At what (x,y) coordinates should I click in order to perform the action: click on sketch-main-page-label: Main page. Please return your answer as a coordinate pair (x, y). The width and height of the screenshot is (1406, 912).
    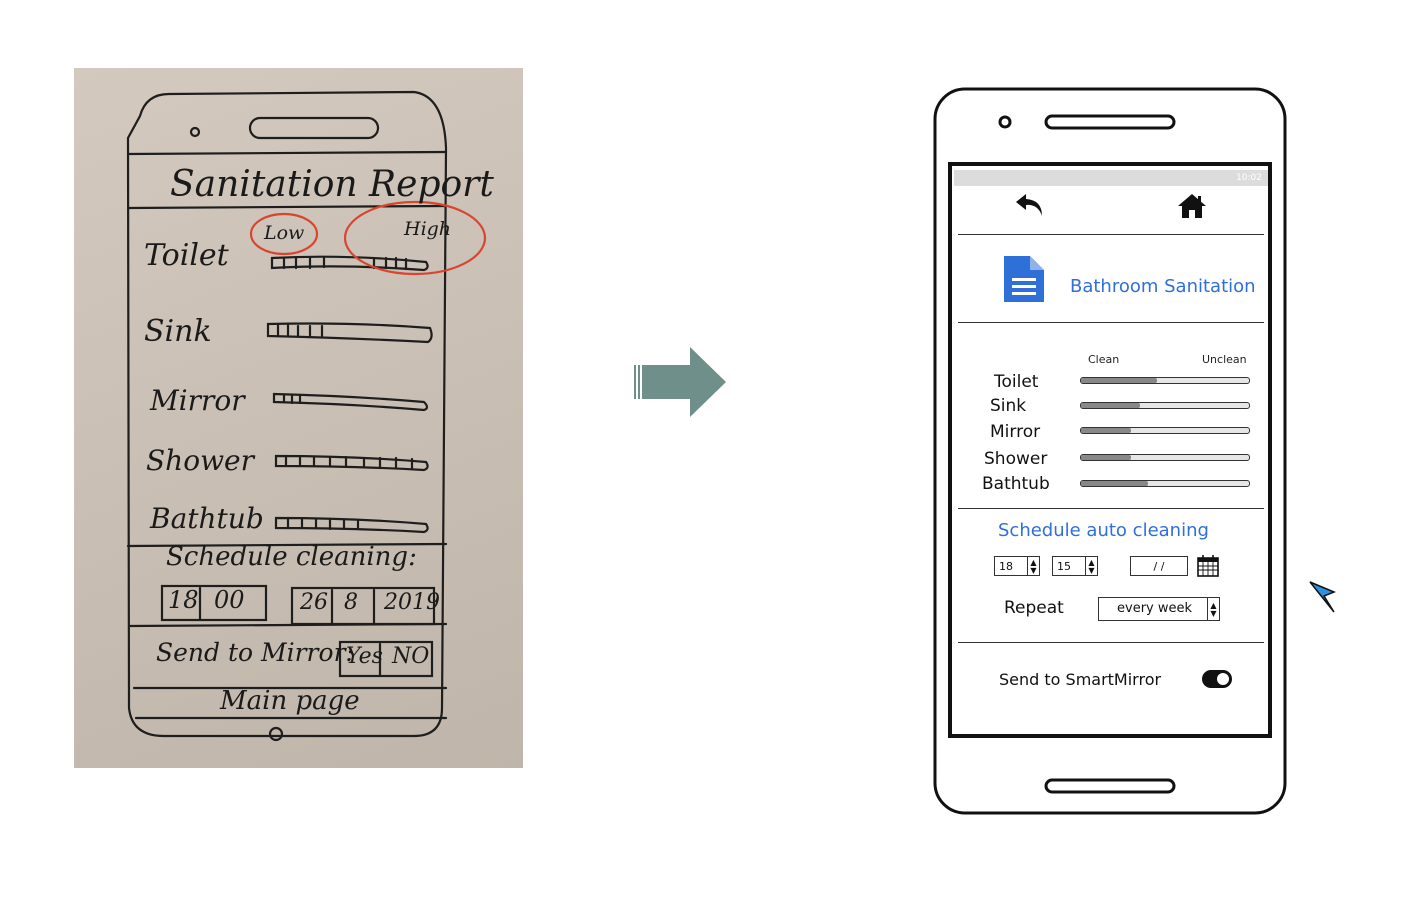
    Looking at the image, I should click on (290, 701).